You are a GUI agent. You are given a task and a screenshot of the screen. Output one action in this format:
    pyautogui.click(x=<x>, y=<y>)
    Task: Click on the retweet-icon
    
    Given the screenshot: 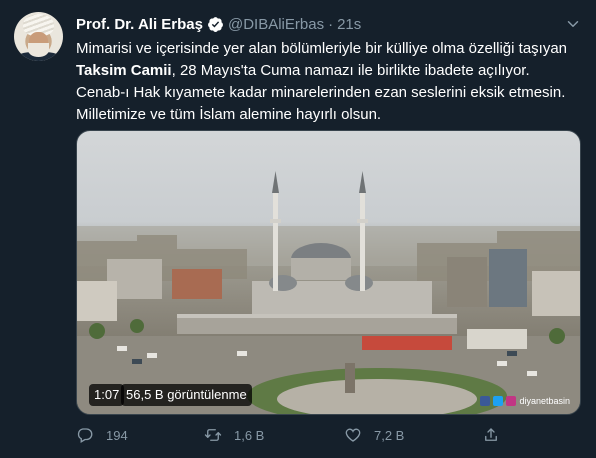 What is the action you would take?
    pyautogui.click(x=213, y=435)
    